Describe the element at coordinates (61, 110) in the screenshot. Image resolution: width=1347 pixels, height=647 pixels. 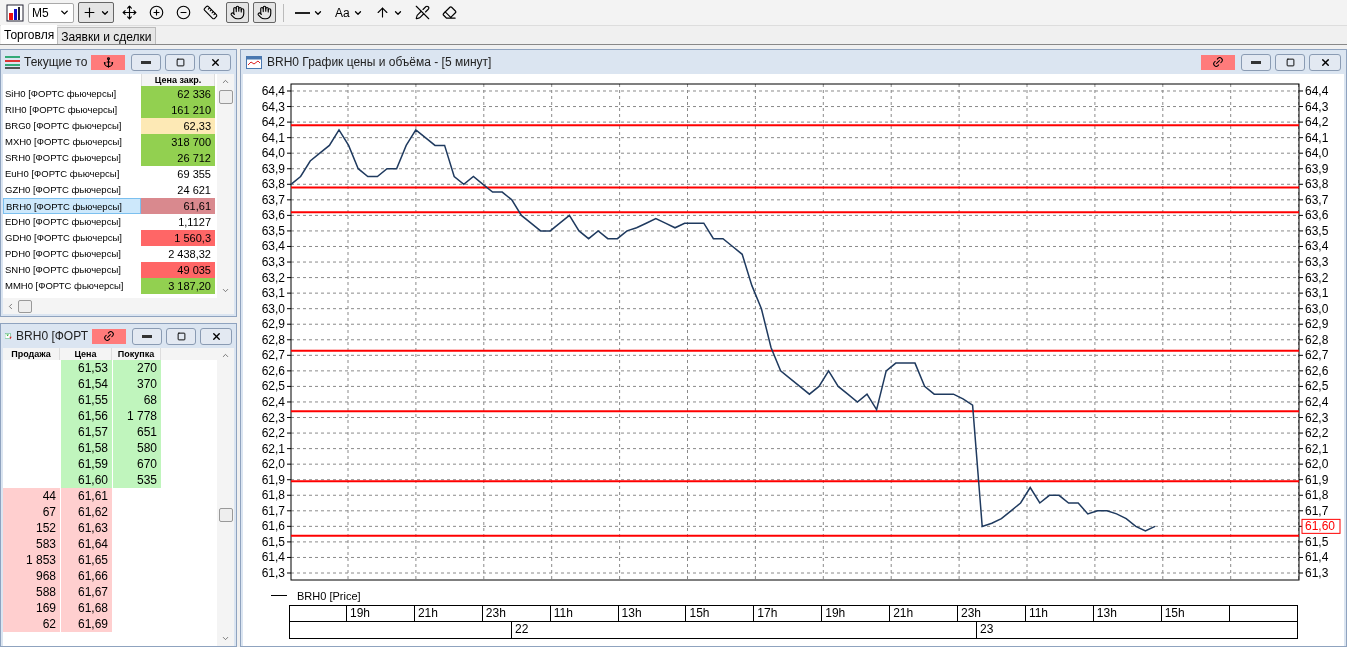
I see `table-cell-text: RIH0 [ФОРТС фьючерсы]` at that location.